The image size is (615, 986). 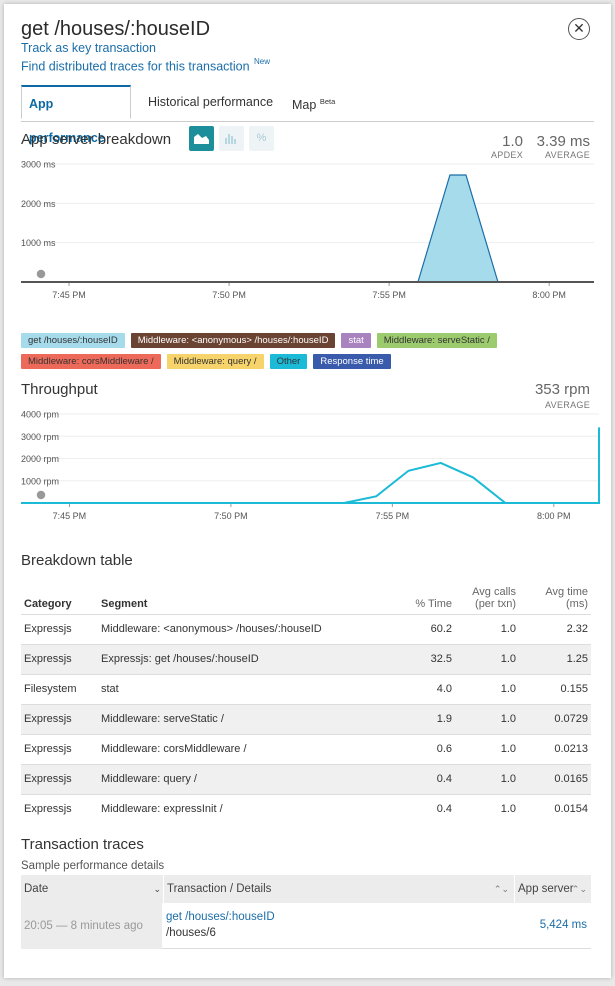 What do you see at coordinates (338, 889) in the screenshot?
I see `col-transaction: Transaction / Details ⌃⌄` at bounding box center [338, 889].